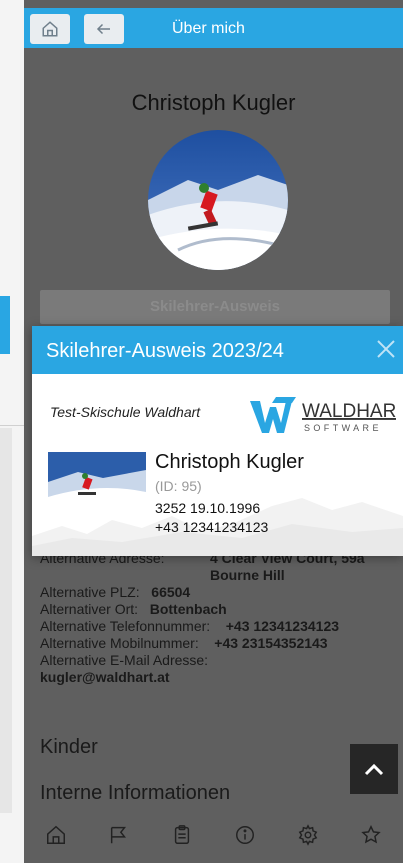  I want to click on logo-main-text: WALDHART, so click(349, 411).